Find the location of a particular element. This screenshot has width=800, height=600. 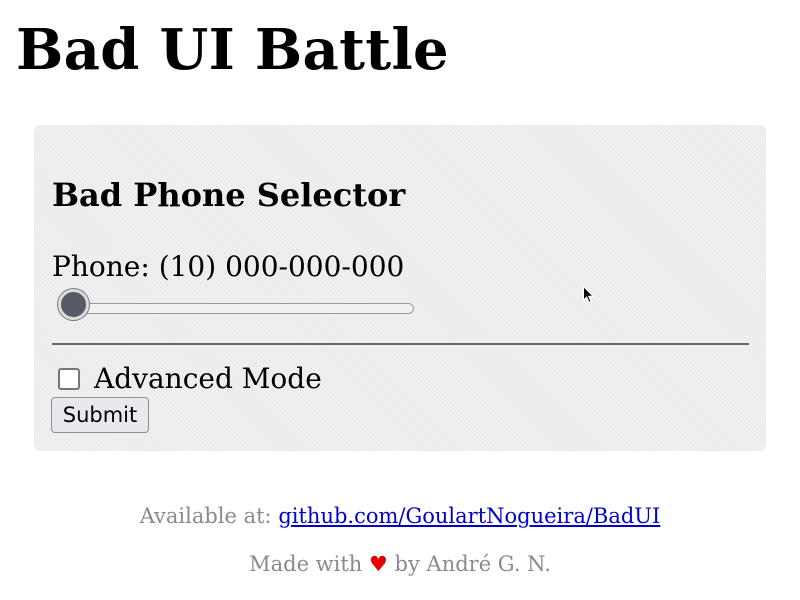

available-label: Available at: is located at coordinates (205, 516).